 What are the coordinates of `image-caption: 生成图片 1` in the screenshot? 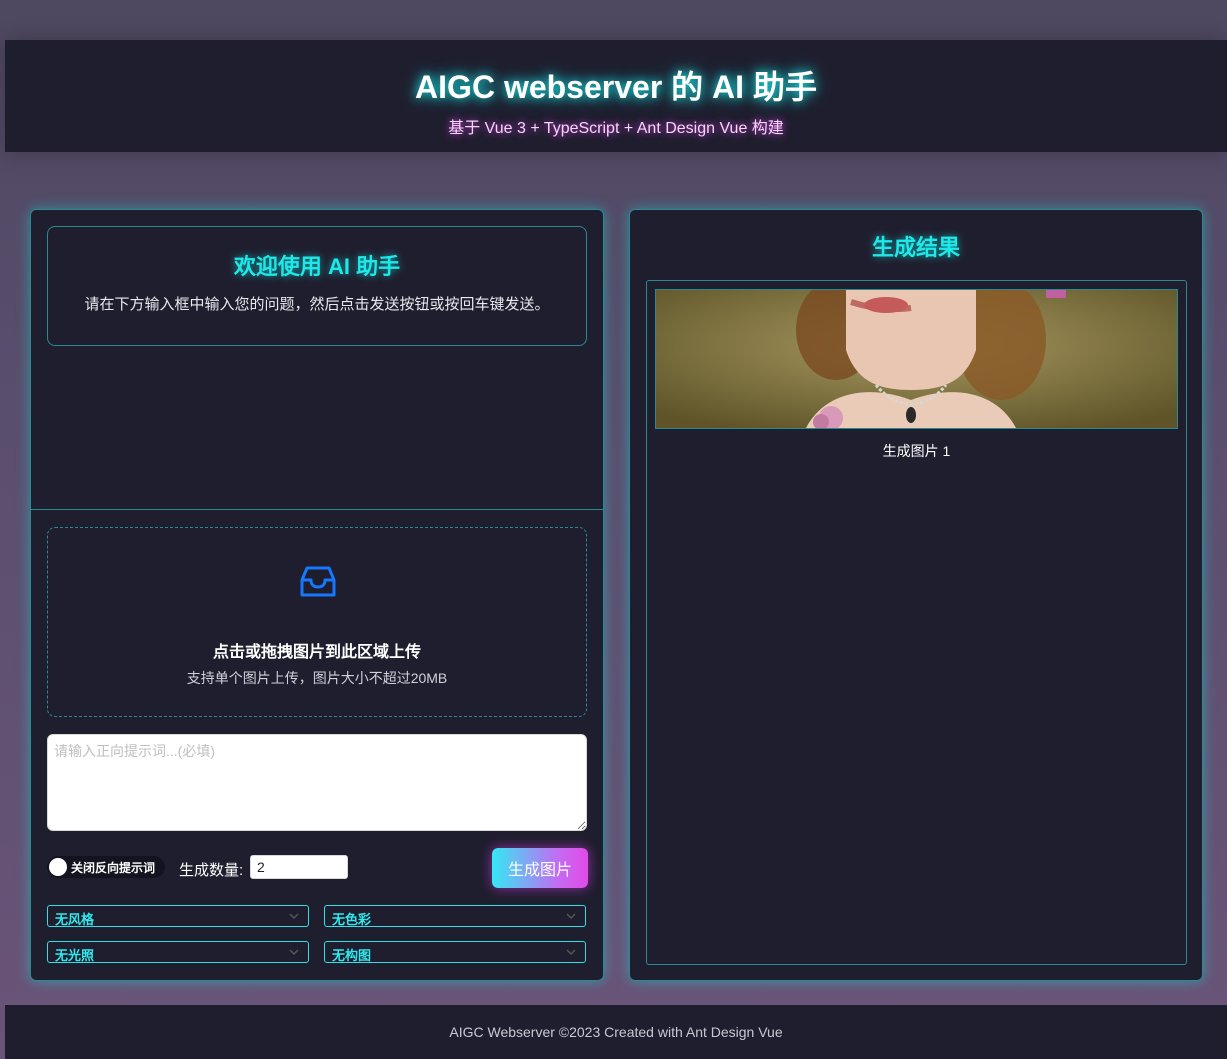 It's located at (916, 451).